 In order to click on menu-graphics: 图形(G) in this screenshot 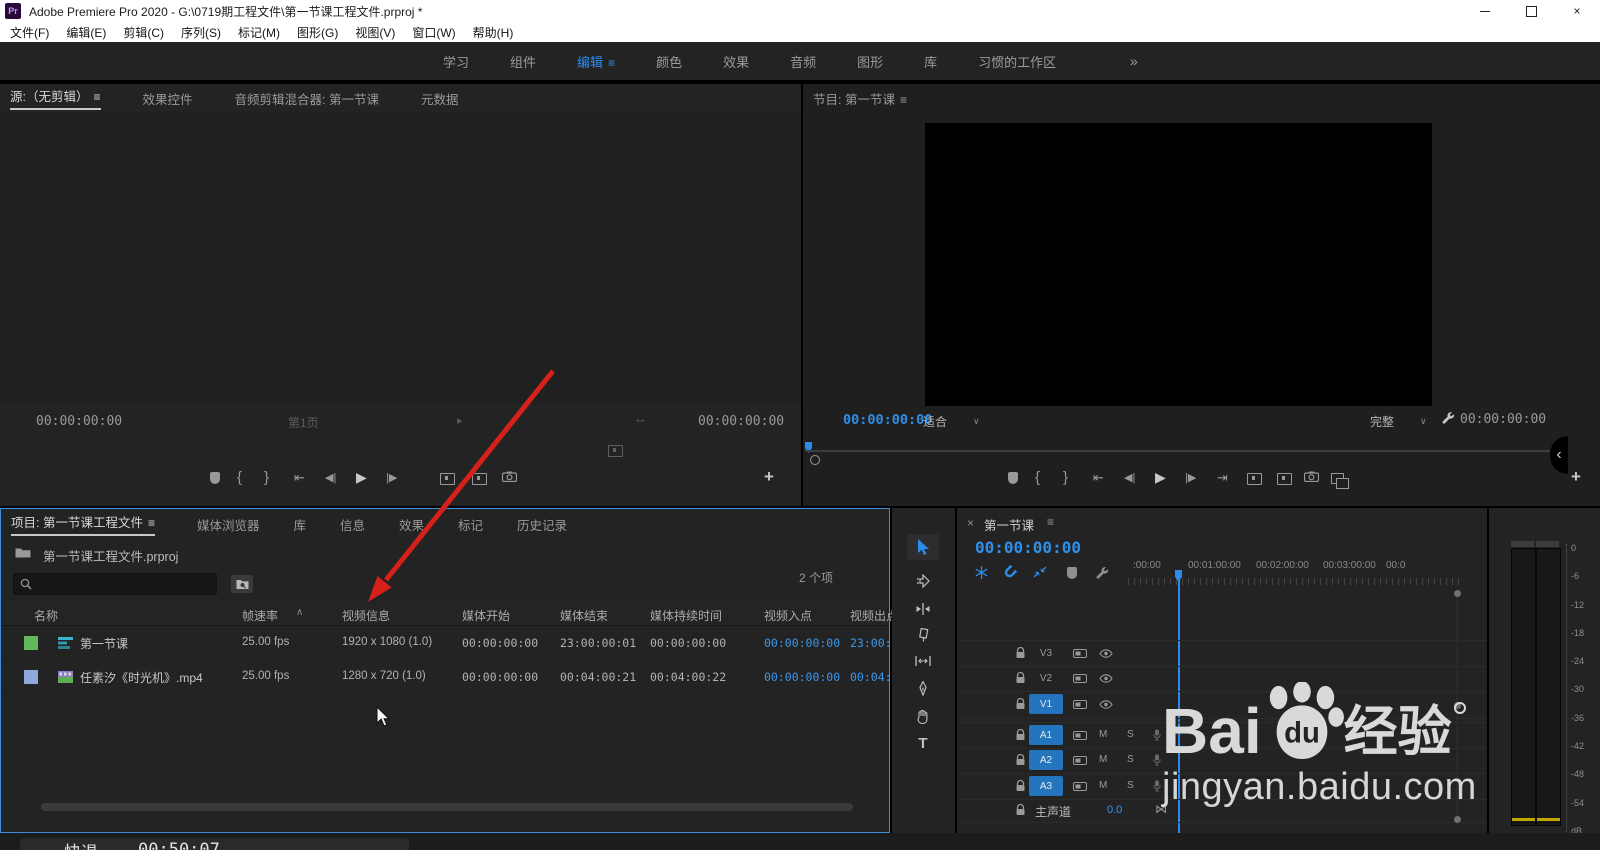, I will do `click(317, 32)`.